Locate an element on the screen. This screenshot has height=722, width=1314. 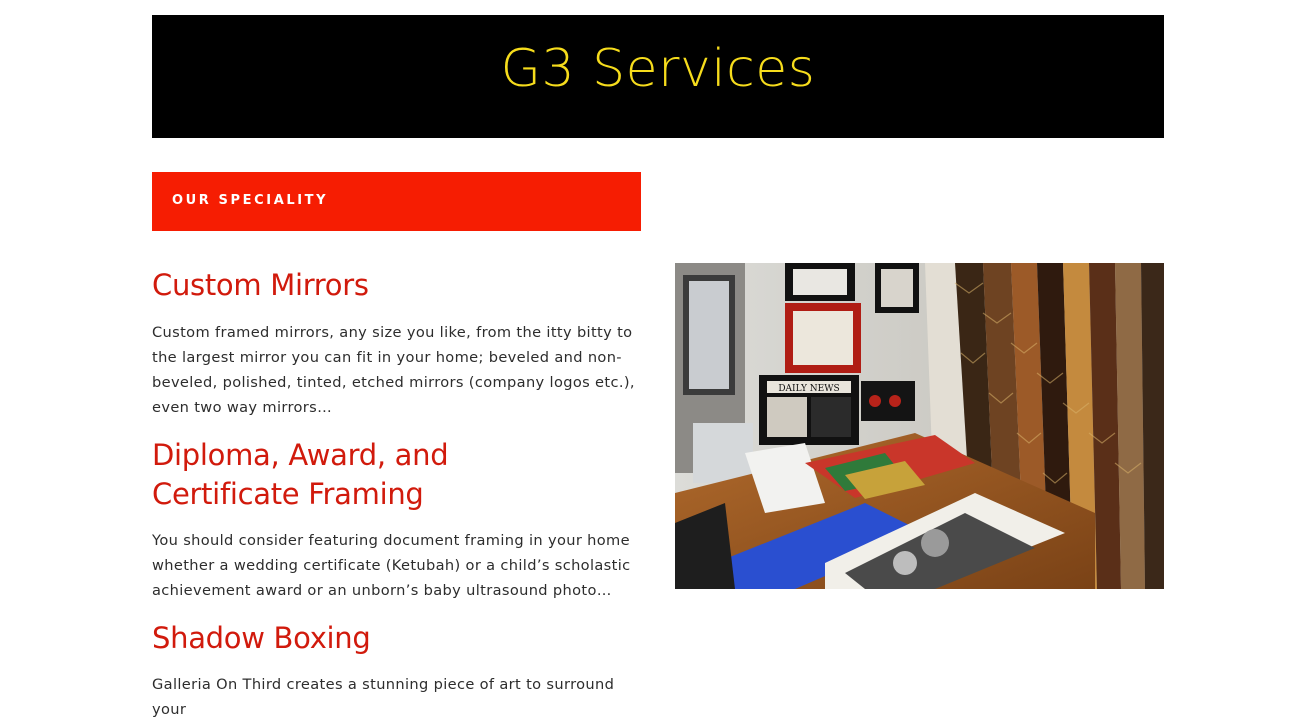
service-title-shadow-boxing: Shadow Boxing is located at coordinates (261, 638).